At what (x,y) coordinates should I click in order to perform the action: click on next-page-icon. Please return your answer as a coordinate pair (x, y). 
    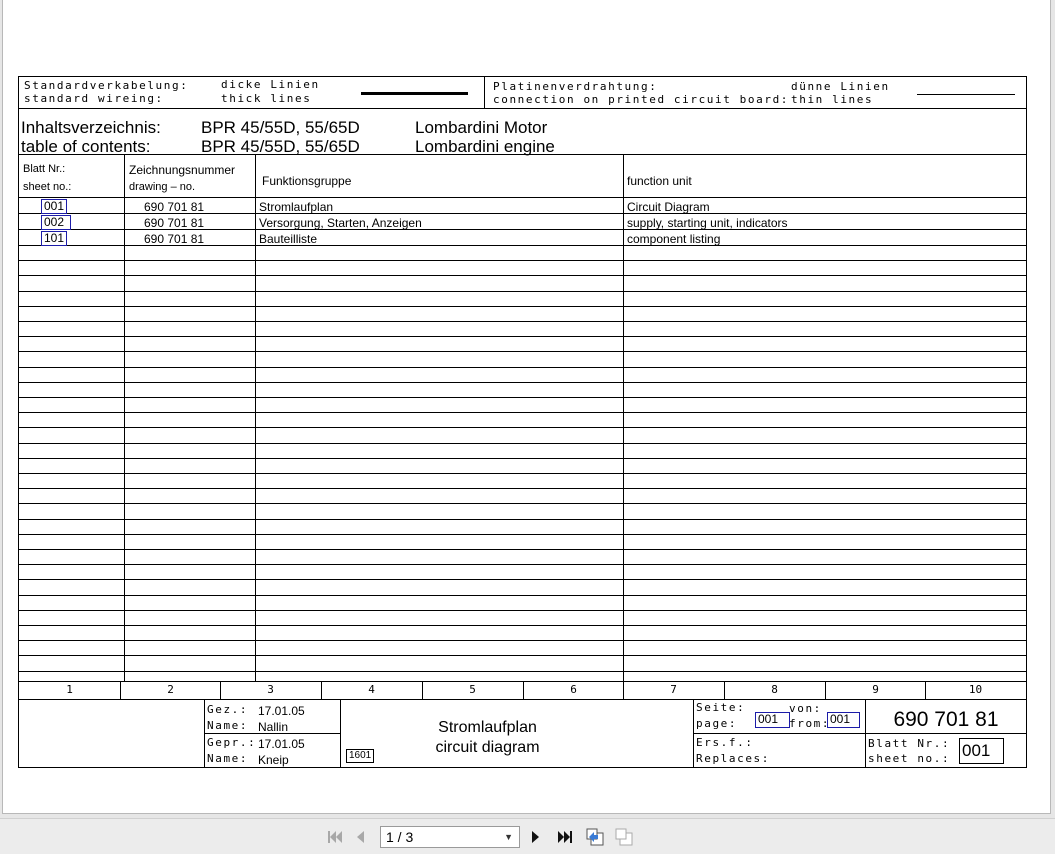
    Looking at the image, I should click on (536, 837).